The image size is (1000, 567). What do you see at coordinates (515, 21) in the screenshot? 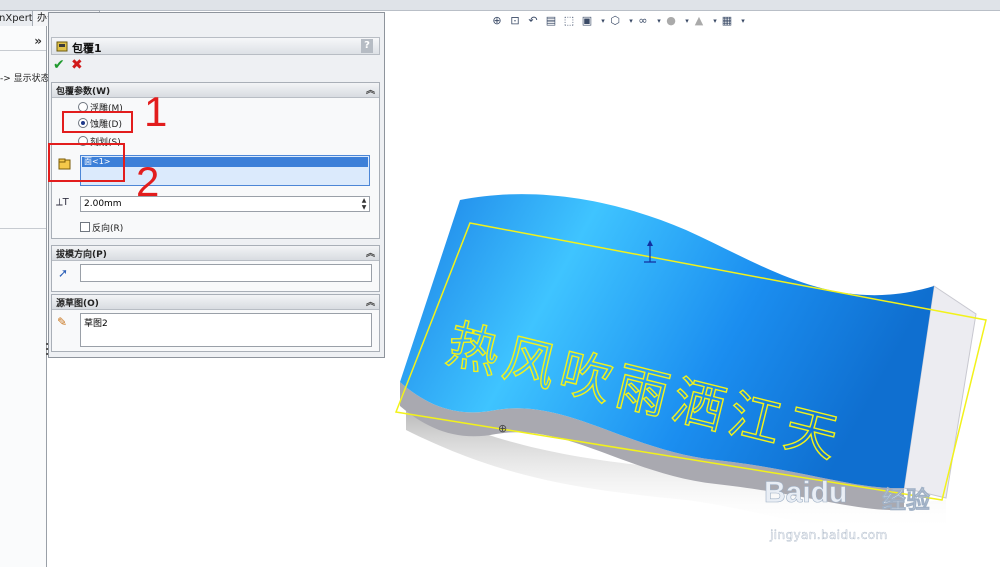
I see `zoom-area-icon: ⊡` at bounding box center [515, 21].